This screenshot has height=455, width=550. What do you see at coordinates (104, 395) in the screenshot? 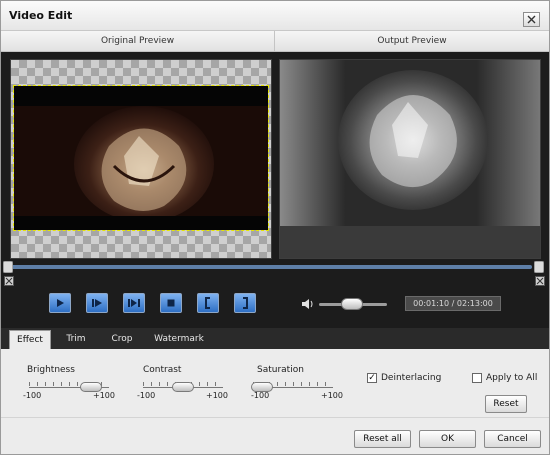
I see `brightness-max: +100` at bounding box center [104, 395].